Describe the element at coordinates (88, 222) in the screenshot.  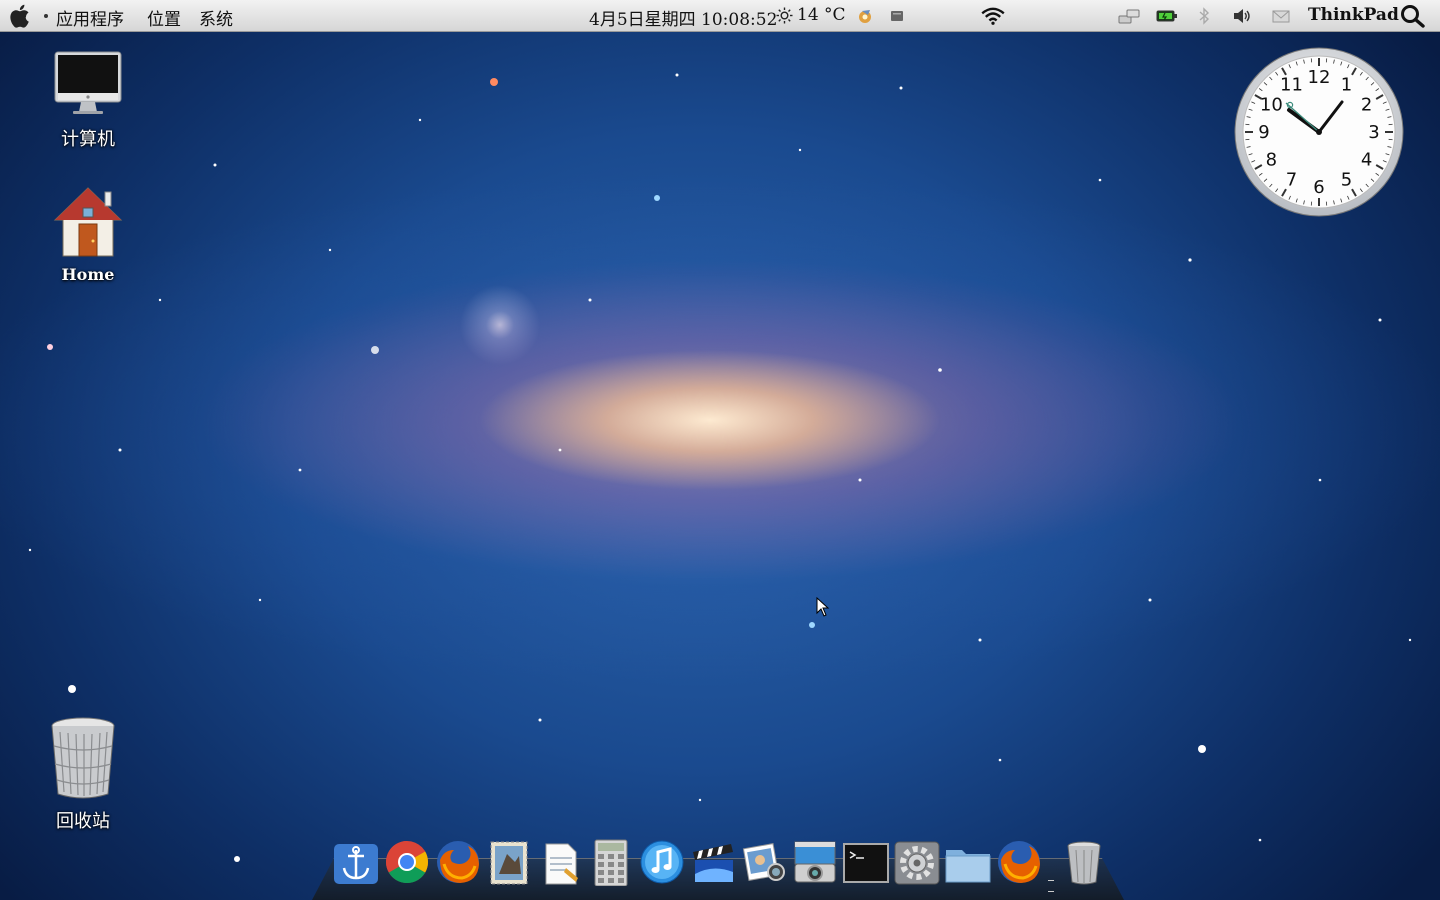
I see `home-folder-icon` at that location.